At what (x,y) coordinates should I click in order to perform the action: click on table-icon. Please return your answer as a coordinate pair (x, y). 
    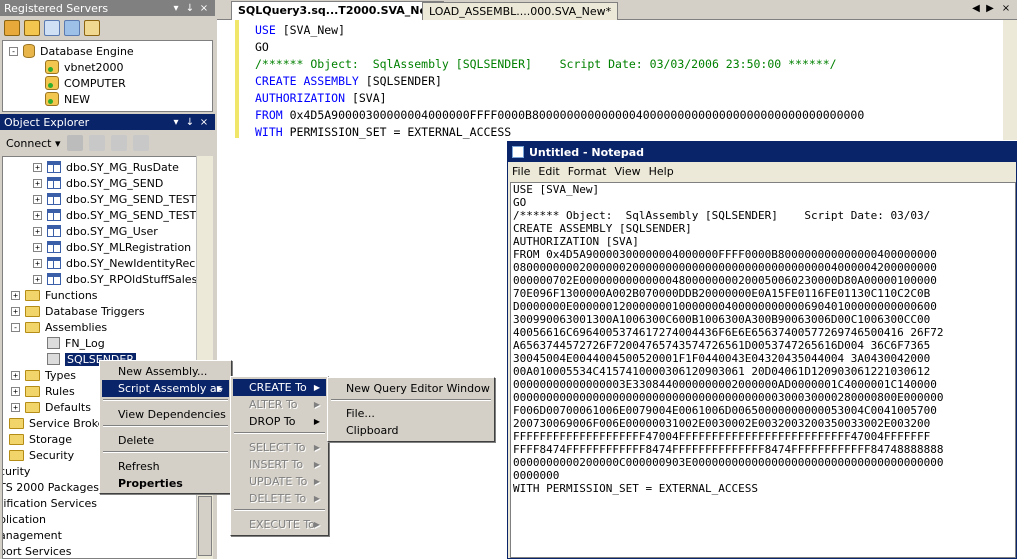
    Looking at the image, I should click on (54, 263).